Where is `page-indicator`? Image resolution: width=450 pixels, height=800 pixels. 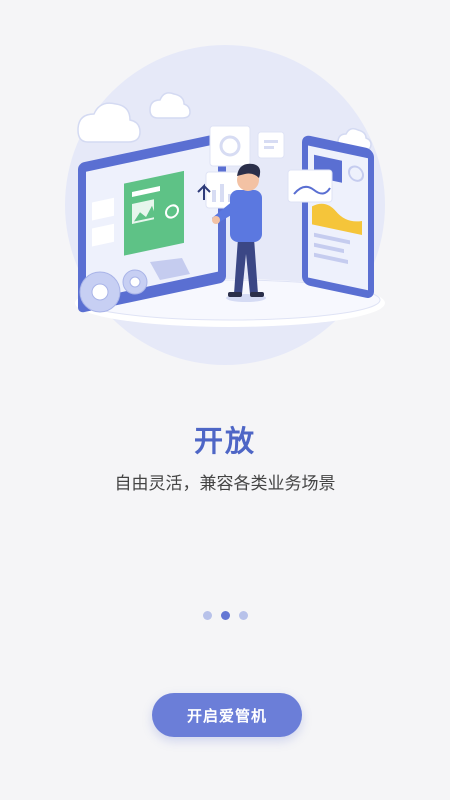 page-indicator is located at coordinates (225, 615).